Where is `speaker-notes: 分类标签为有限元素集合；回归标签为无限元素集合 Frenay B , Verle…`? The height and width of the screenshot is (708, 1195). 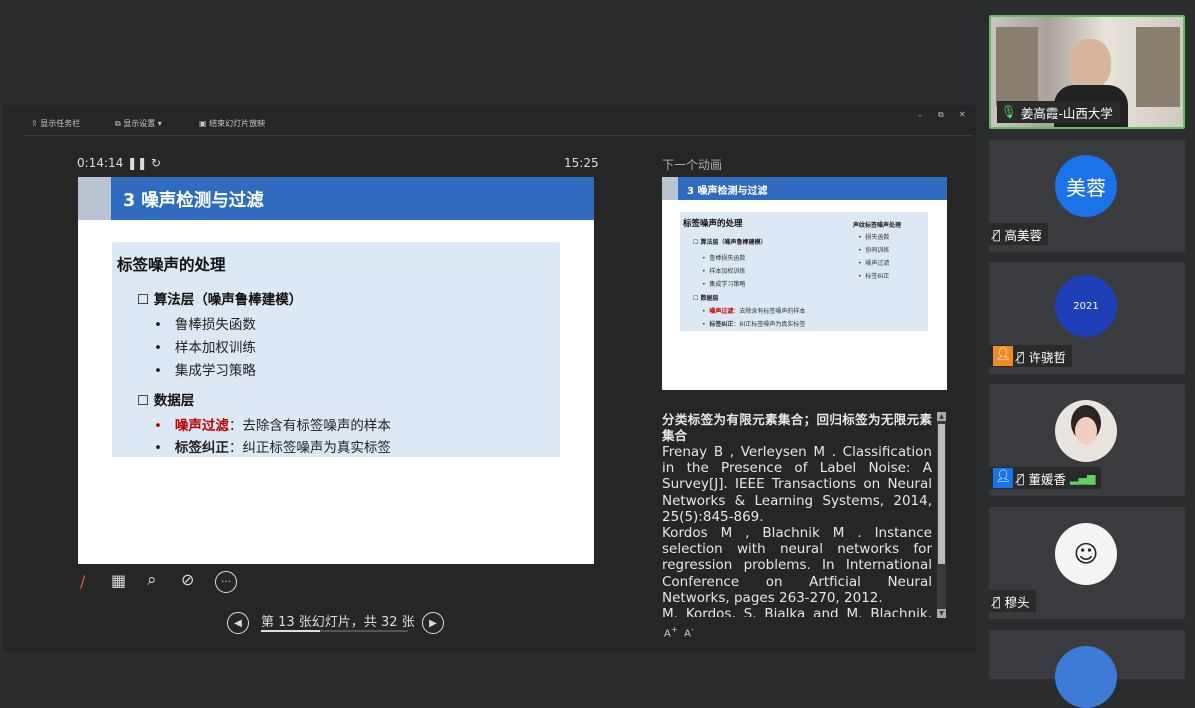 speaker-notes: 分类标签为有限元素集合；回归标签为无限元素集合 Frenay B , Verle… is located at coordinates (797, 514).